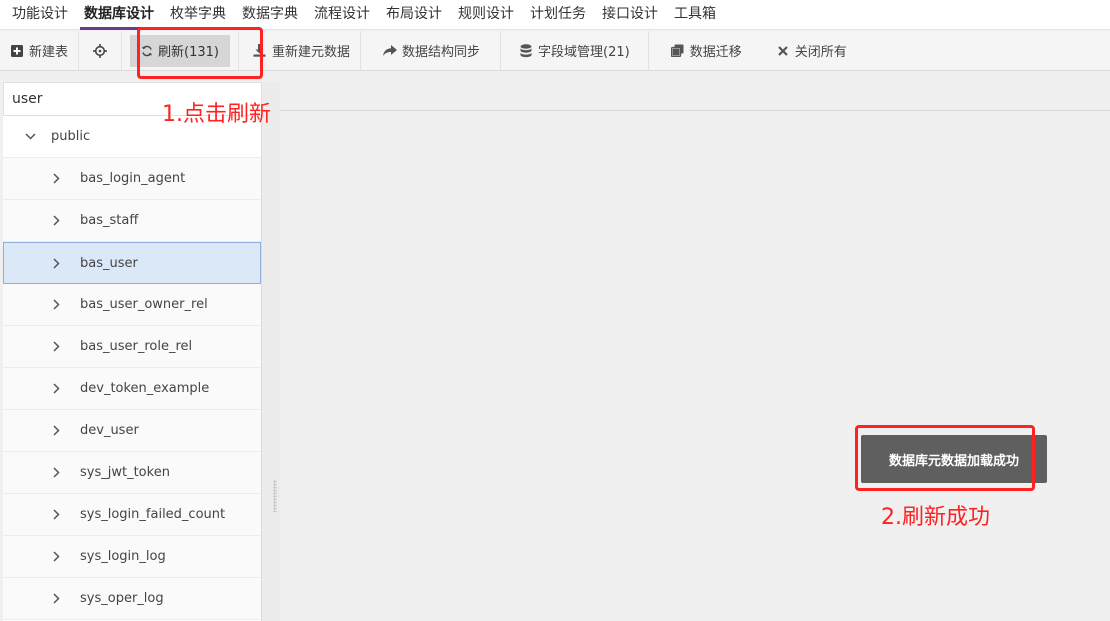 This screenshot has width=1110, height=621. What do you see at coordinates (216, 114) in the screenshot?
I see `annotation-step1: 1.点击刷新` at bounding box center [216, 114].